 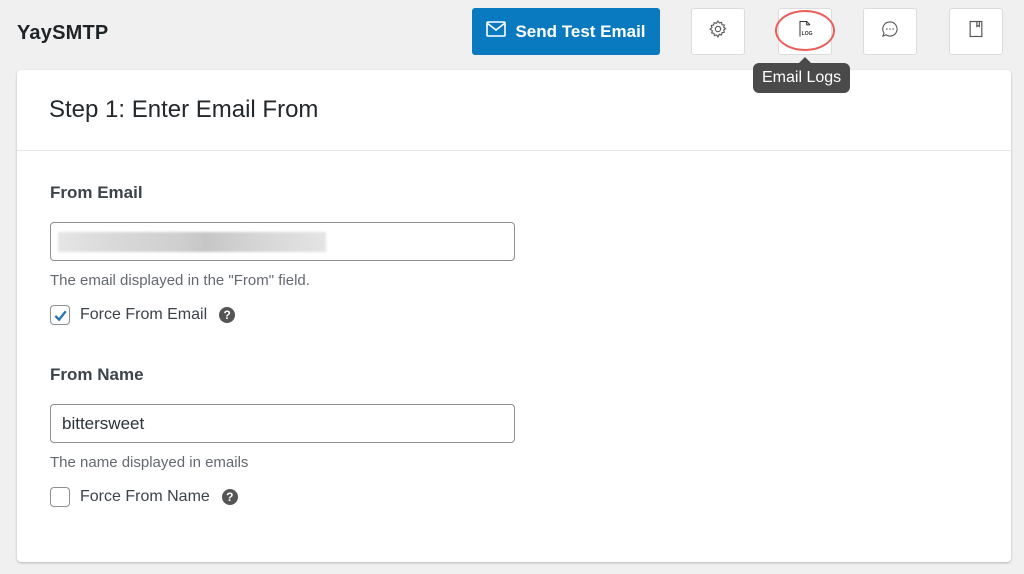 What do you see at coordinates (496, 31) in the screenshot?
I see `envelope-icon` at bounding box center [496, 31].